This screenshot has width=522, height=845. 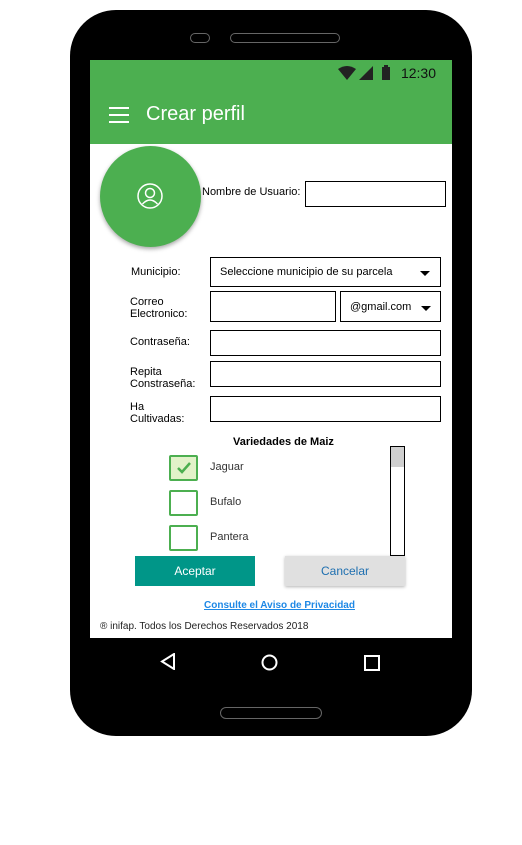 What do you see at coordinates (372, 663) in the screenshot?
I see `recents-icon` at bounding box center [372, 663].